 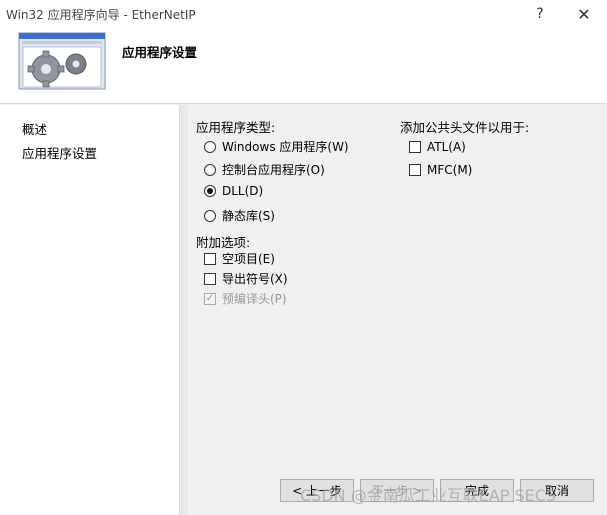 What do you see at coordinates (184, 310) in the screenshot?
I see `panel-divider` at bounding box center [184, 310].